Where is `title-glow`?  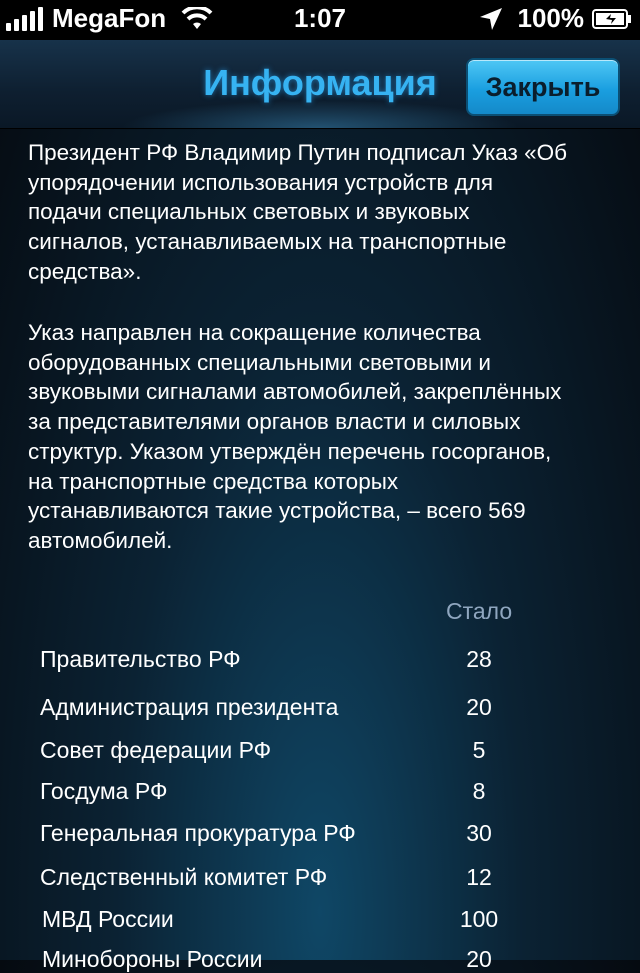
title-glow is located at coordinates (320, 114).